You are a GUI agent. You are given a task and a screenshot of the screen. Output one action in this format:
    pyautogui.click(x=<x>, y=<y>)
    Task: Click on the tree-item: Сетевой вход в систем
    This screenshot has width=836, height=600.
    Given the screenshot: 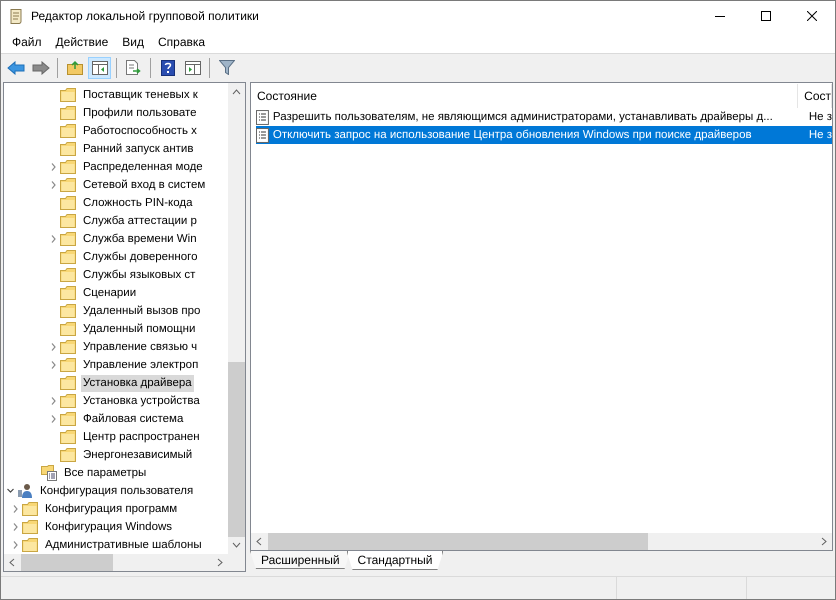 What is the action you would take?
    pyautogui.click(x=144, y=185)
    